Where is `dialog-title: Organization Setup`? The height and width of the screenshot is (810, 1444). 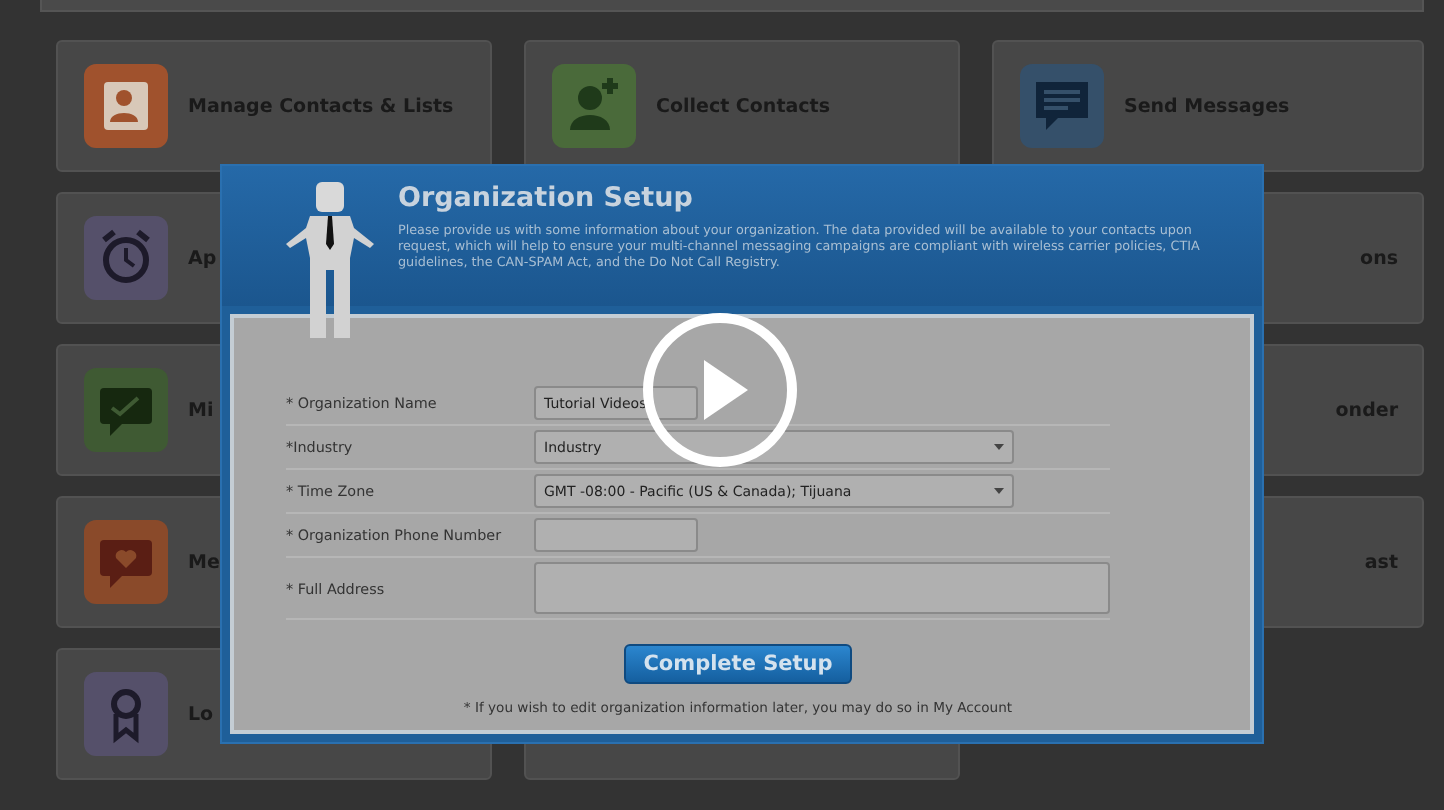 dialog-title: Organization Setup is located at coordinates (546, 198).